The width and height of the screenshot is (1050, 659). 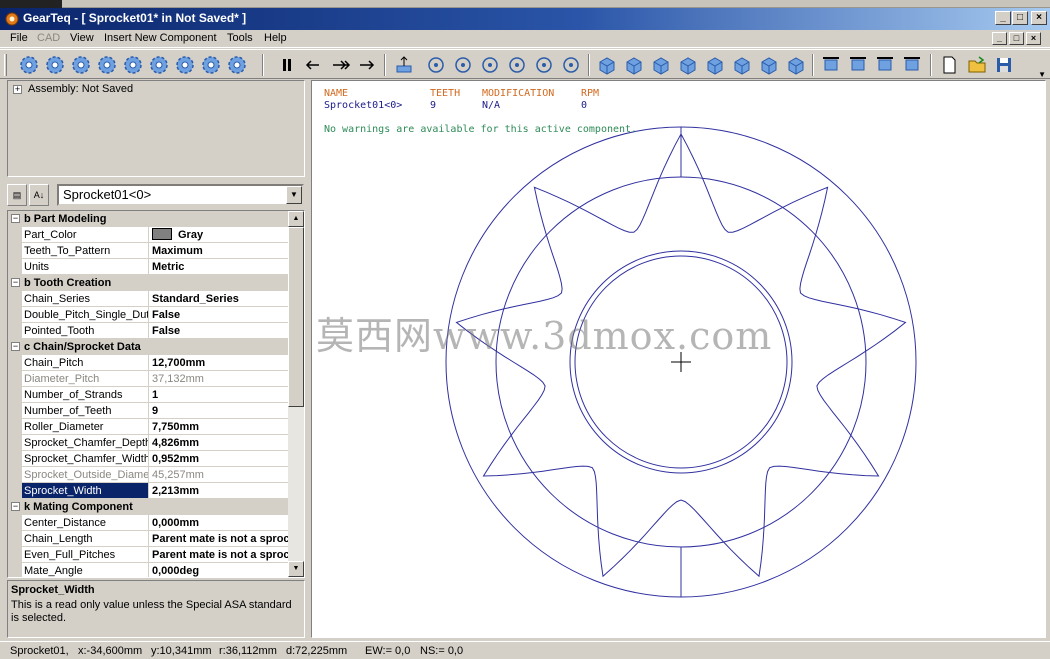 I want to click on property-name: Mate_Angle, so click(x=85, y=570).